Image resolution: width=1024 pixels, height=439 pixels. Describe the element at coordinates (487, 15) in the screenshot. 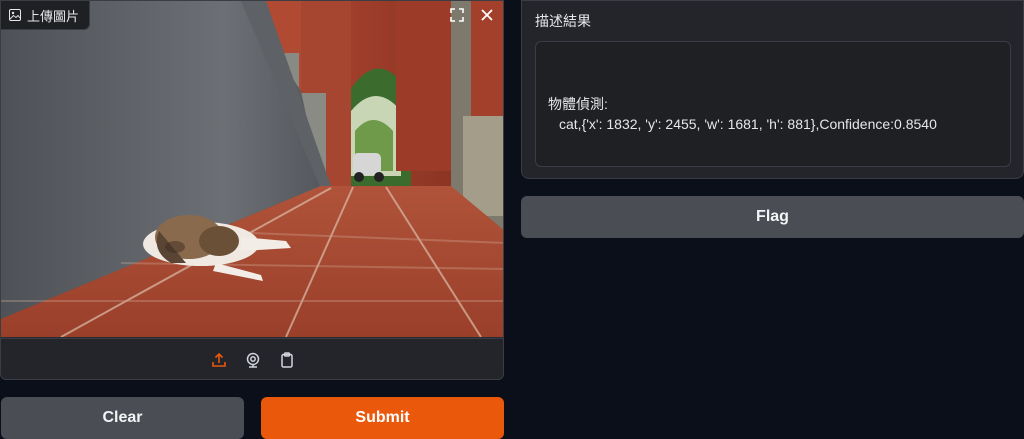

I see `close-icon` at that location.